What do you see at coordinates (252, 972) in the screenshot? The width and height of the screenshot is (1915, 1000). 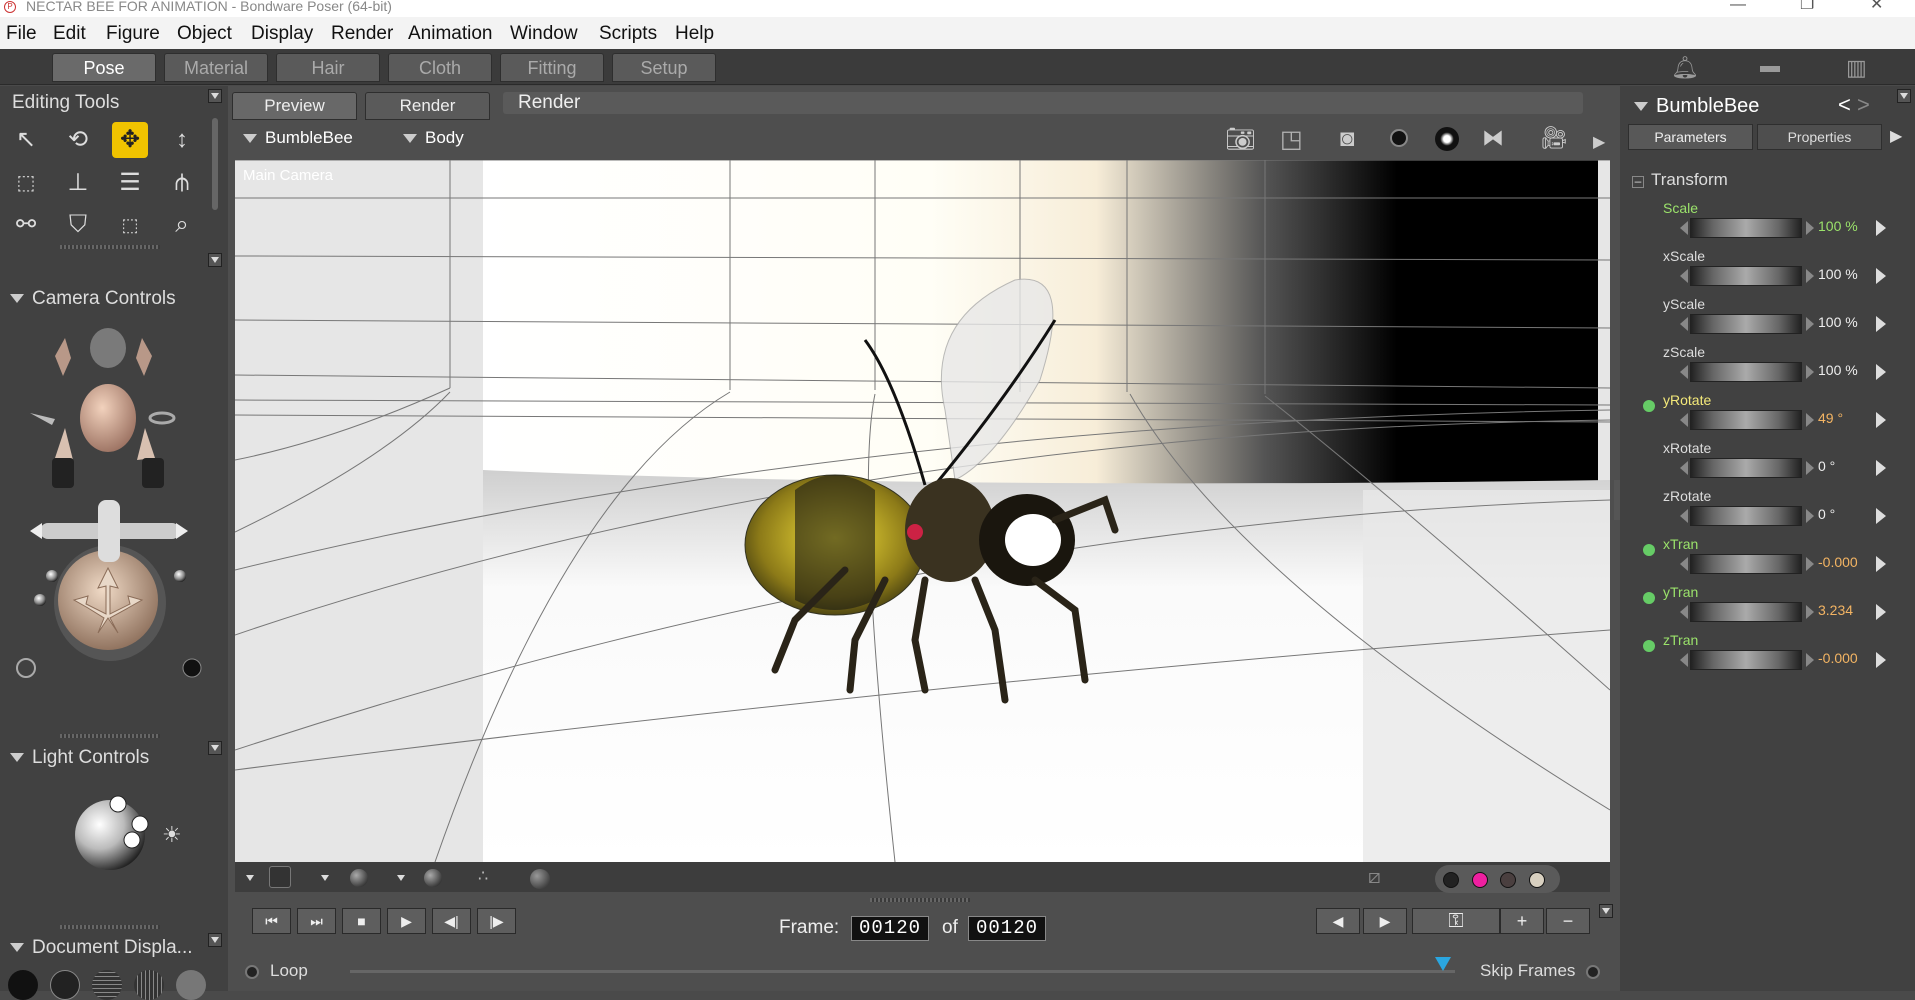 I see `loop-toggle` at bounding box center [252, 972].